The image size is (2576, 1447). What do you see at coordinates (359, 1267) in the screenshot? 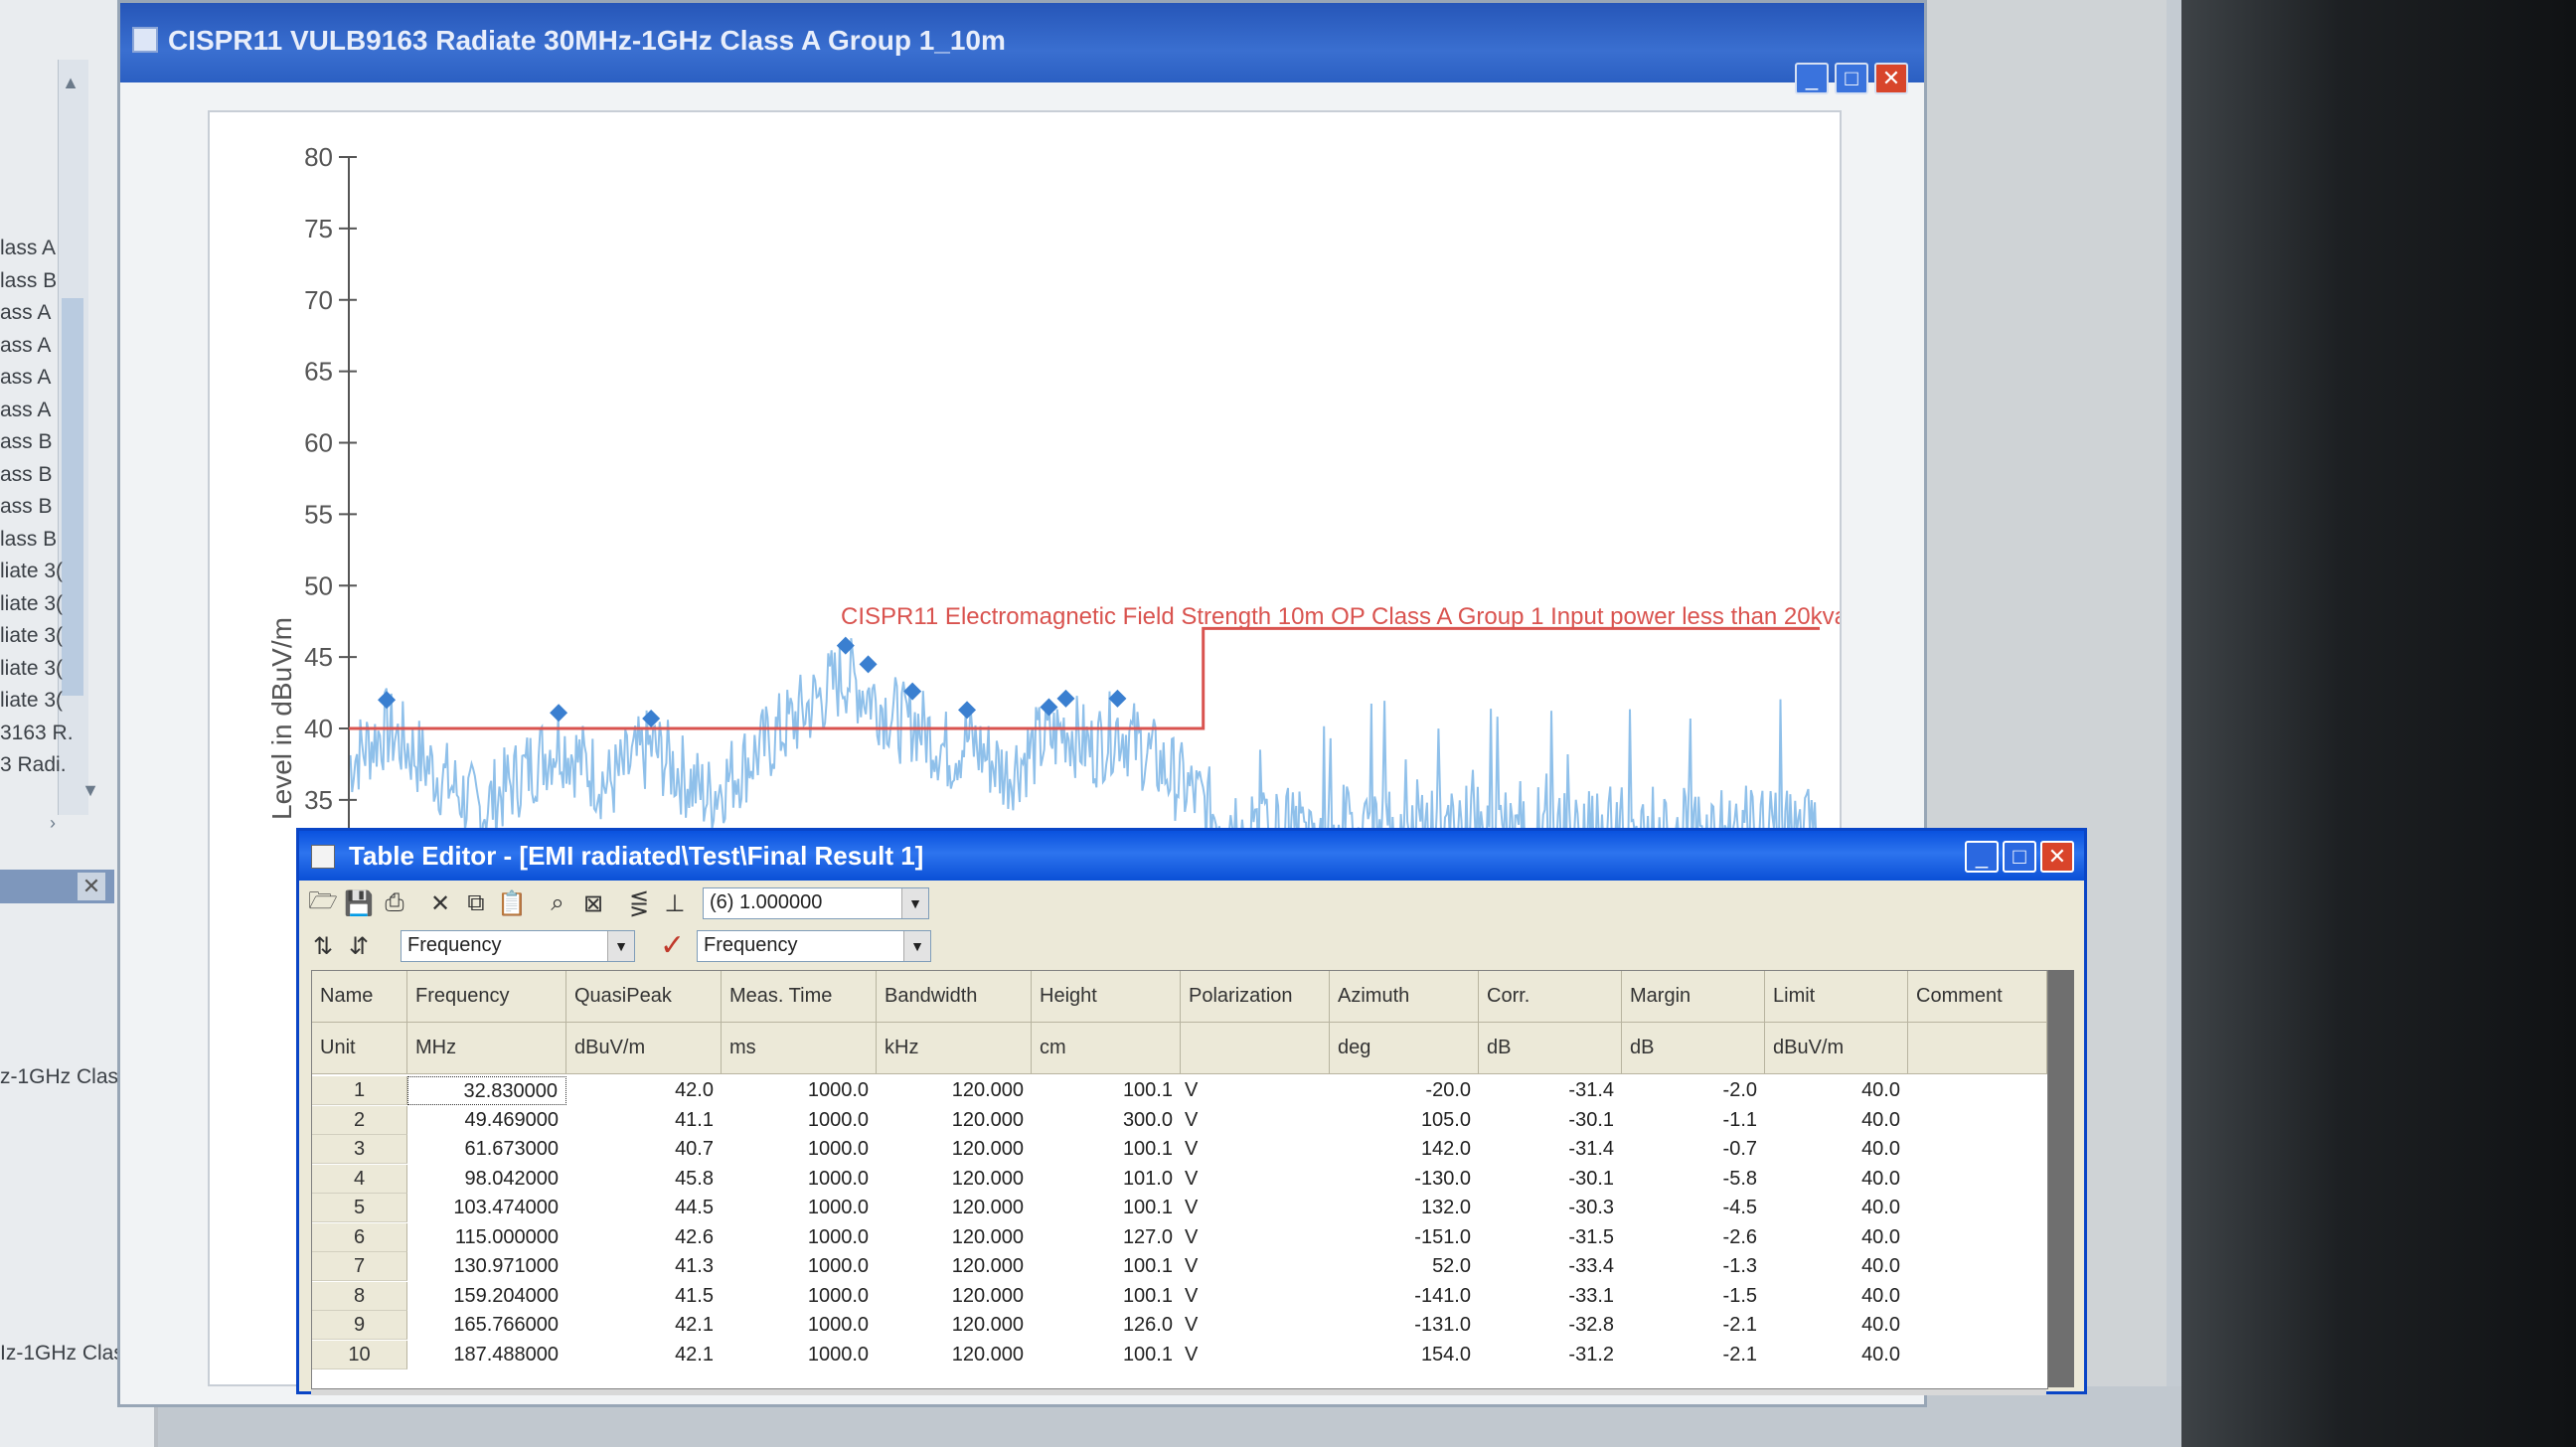
I see `row-header: 7` at bounding box center [359, 1267].